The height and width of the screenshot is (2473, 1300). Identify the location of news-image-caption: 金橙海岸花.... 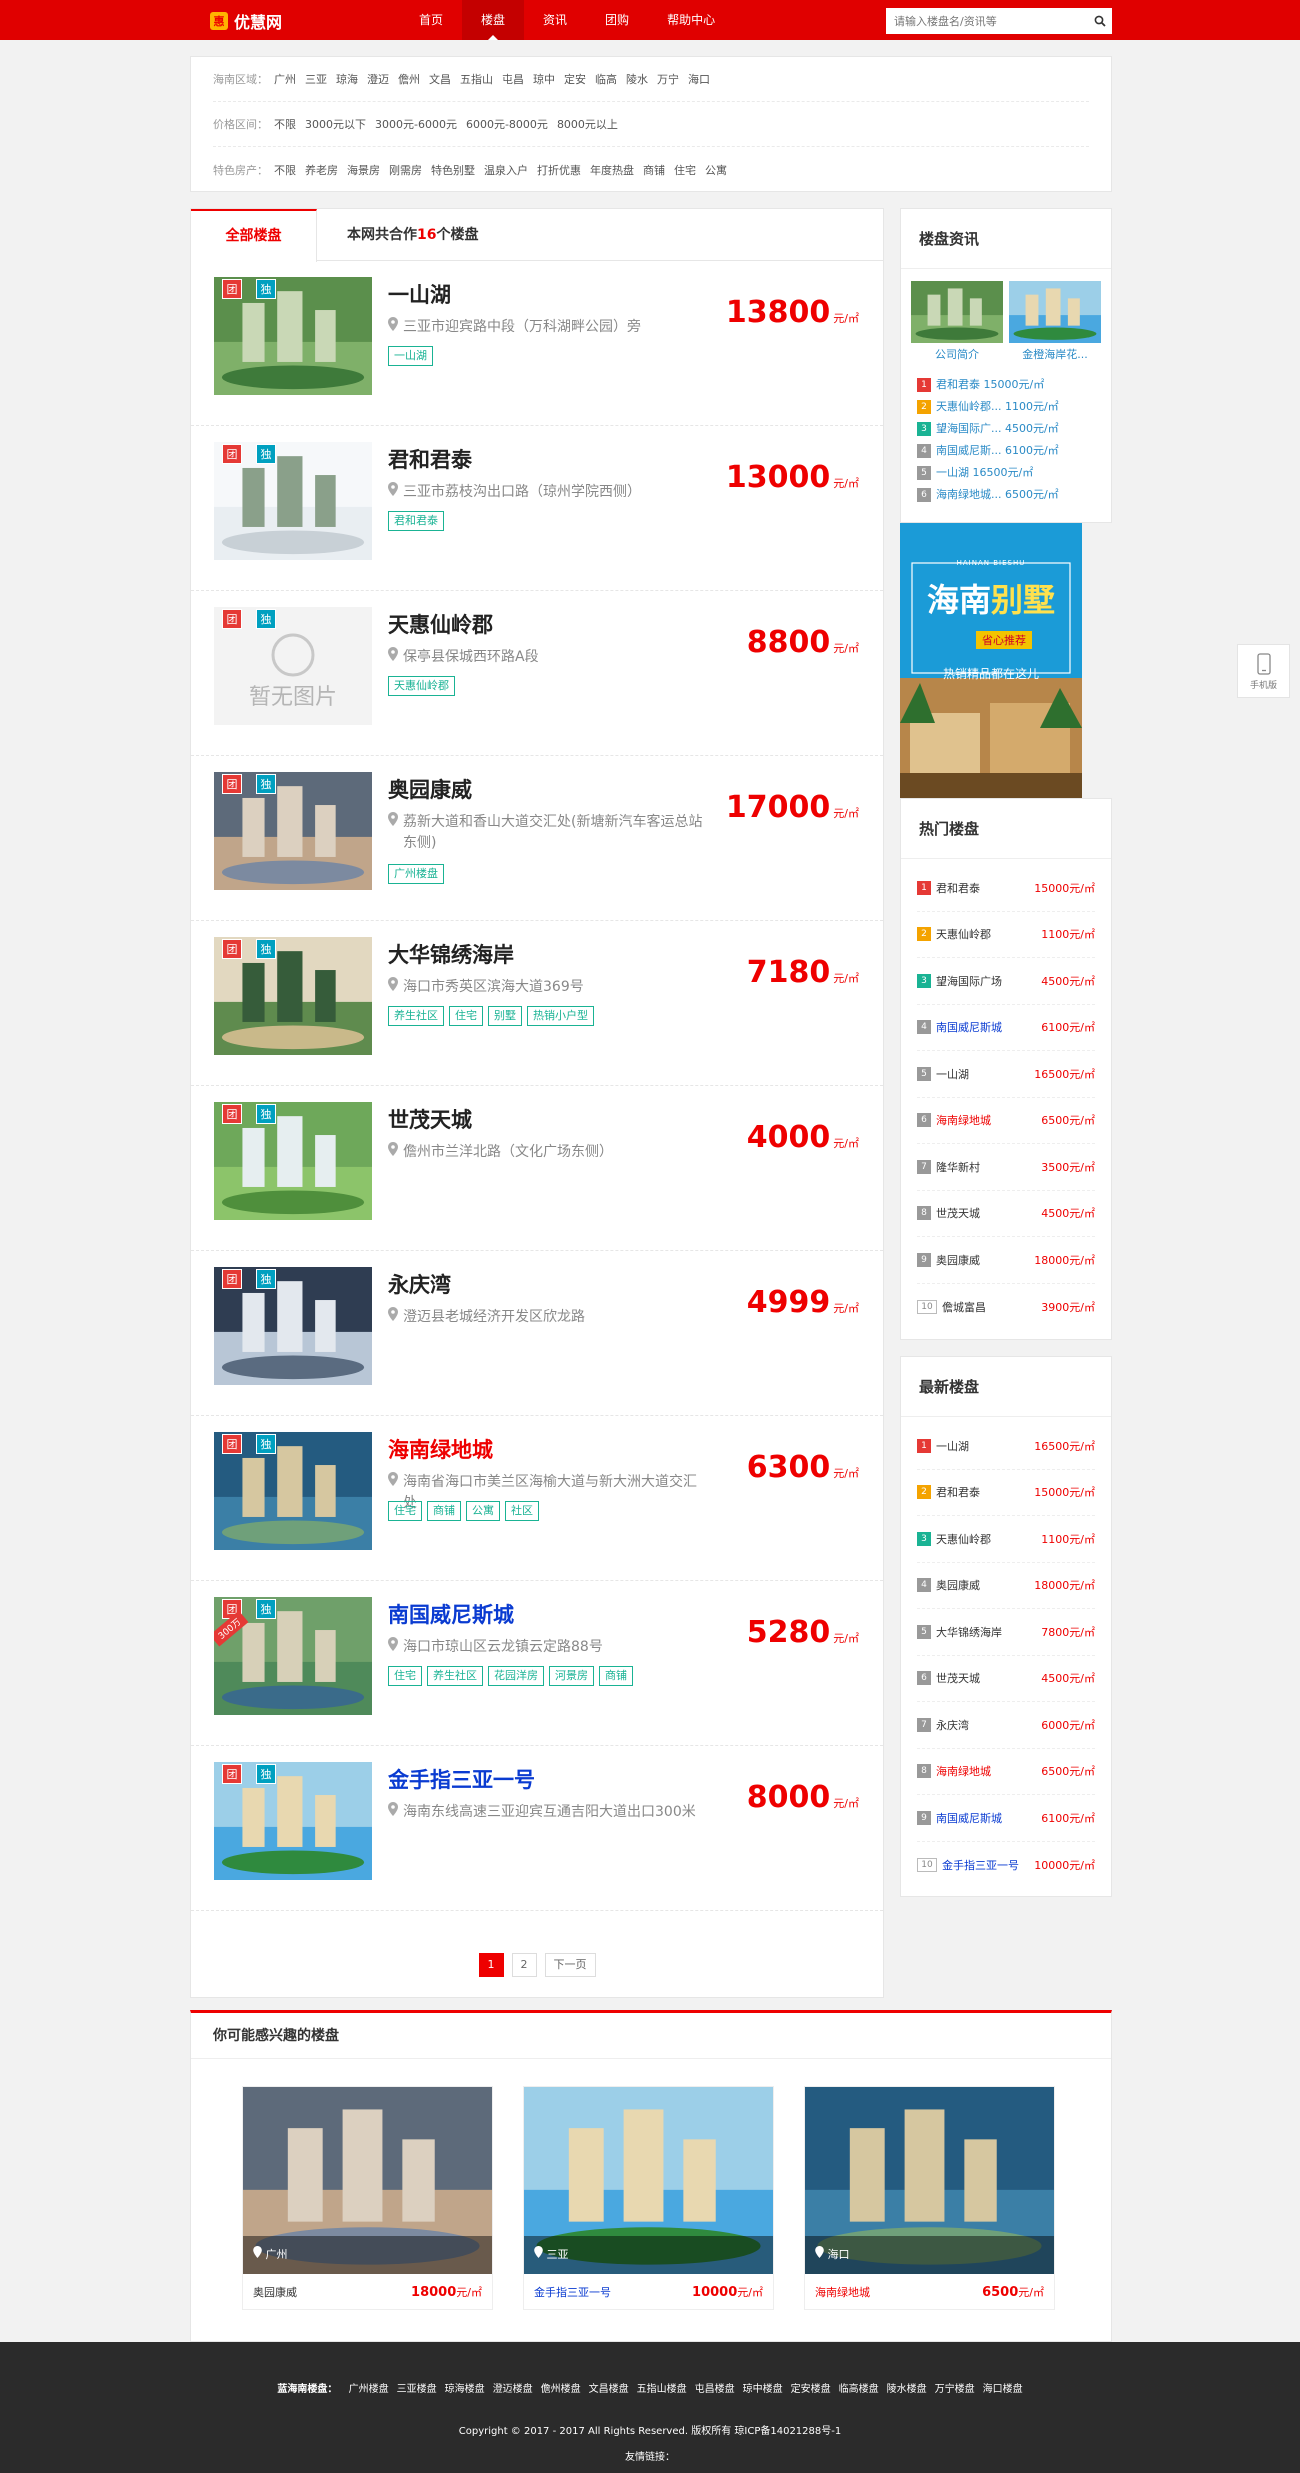
(1055, 354).